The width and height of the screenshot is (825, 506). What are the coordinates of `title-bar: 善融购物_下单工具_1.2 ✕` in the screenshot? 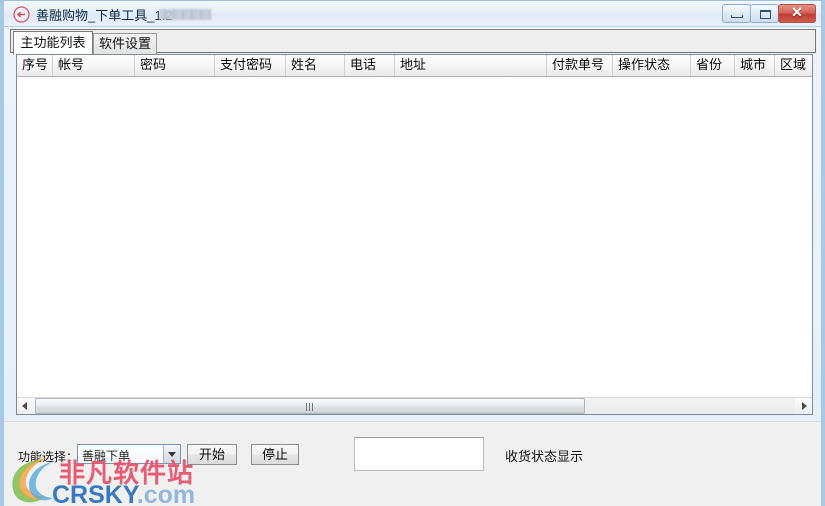 It's located at (412, 14).